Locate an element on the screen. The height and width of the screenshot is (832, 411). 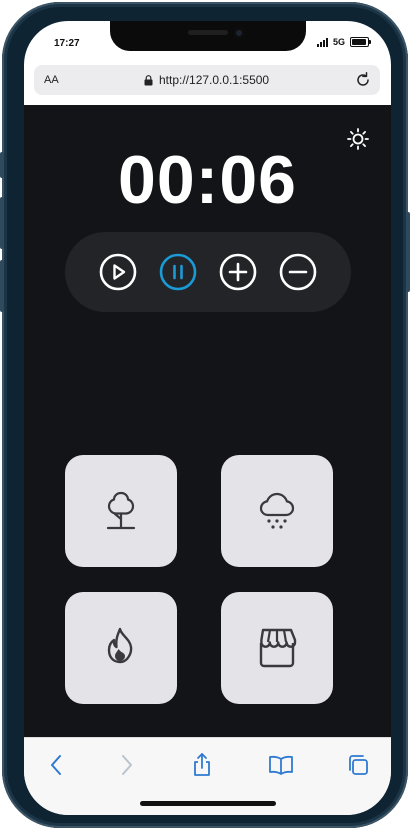
share-button is located at coordinates (202, 765).